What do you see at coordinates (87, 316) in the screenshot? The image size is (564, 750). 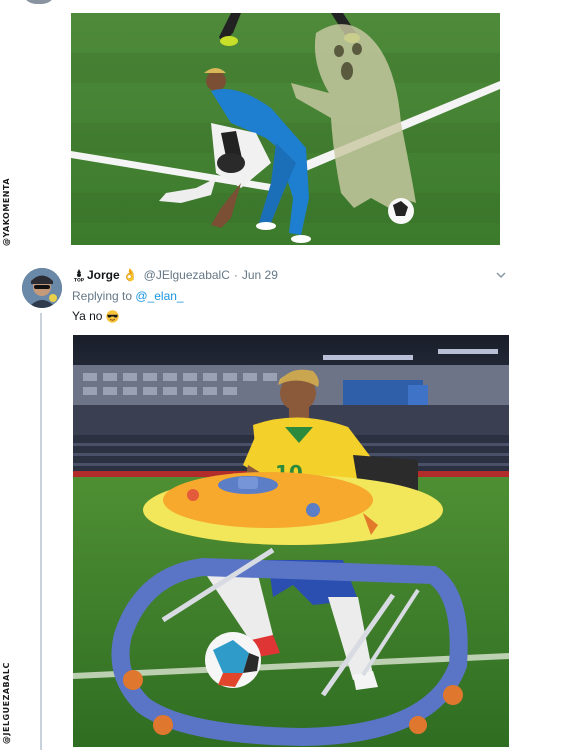 I see `tweet-text-content: Ya no` at bounding box center [87, 316].